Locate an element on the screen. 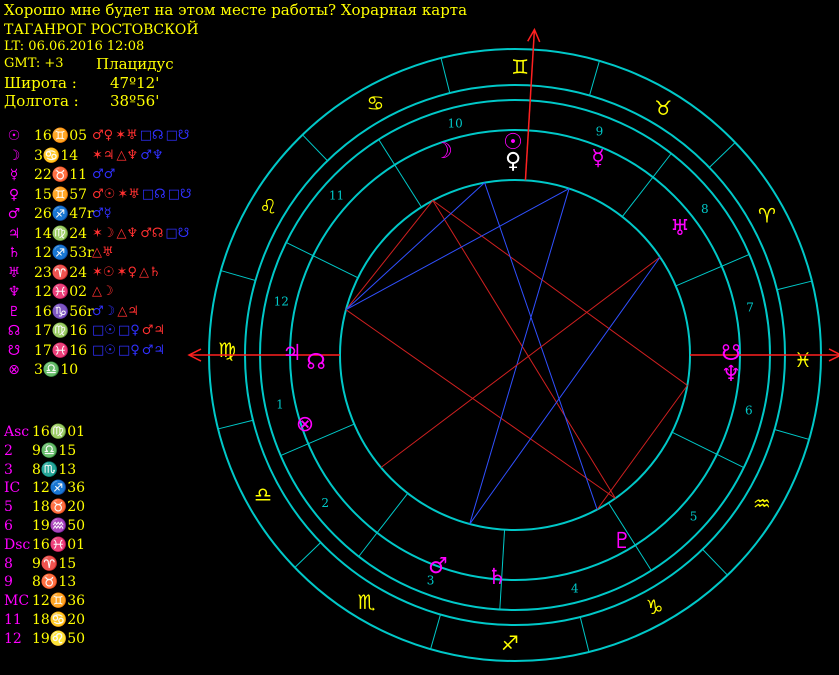  house-label: 3 is located at coordinates (8, 469).